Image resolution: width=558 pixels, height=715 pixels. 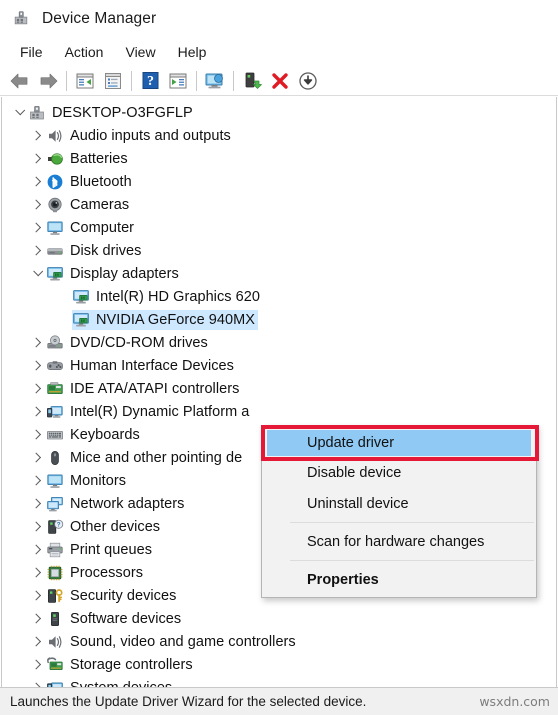 I want to click on context-menu-item-uninstall-device: Uninstall device, so click(x=399, y=503).